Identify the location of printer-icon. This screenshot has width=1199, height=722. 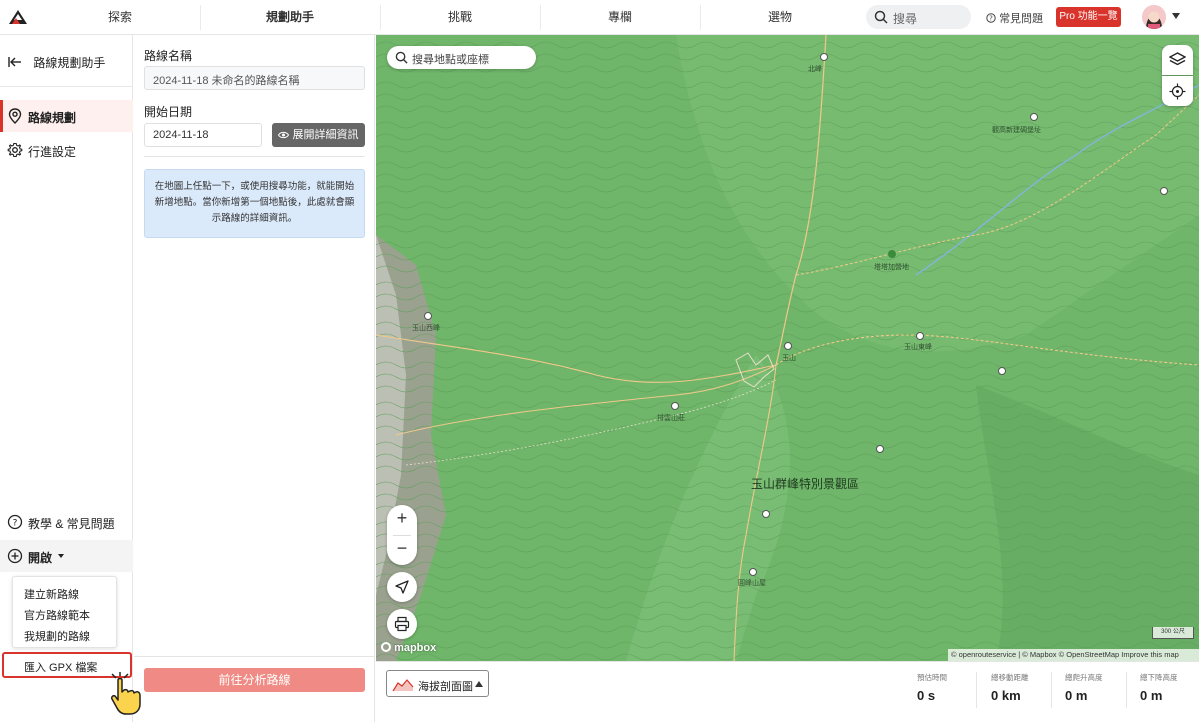
(402, 624).